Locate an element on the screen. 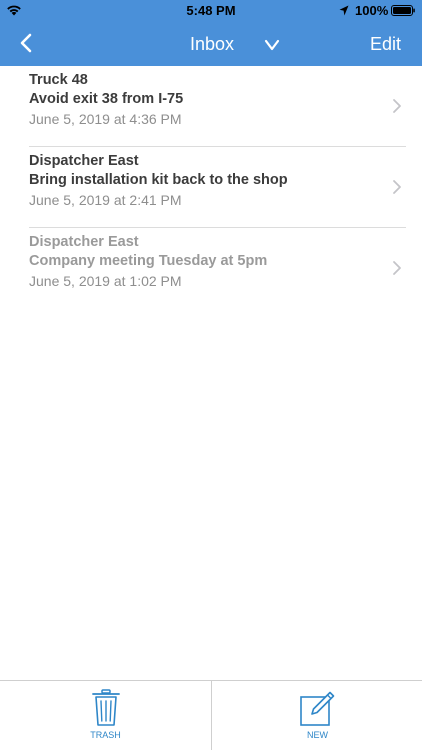  battery-icon is located at coordinates (403, 10).